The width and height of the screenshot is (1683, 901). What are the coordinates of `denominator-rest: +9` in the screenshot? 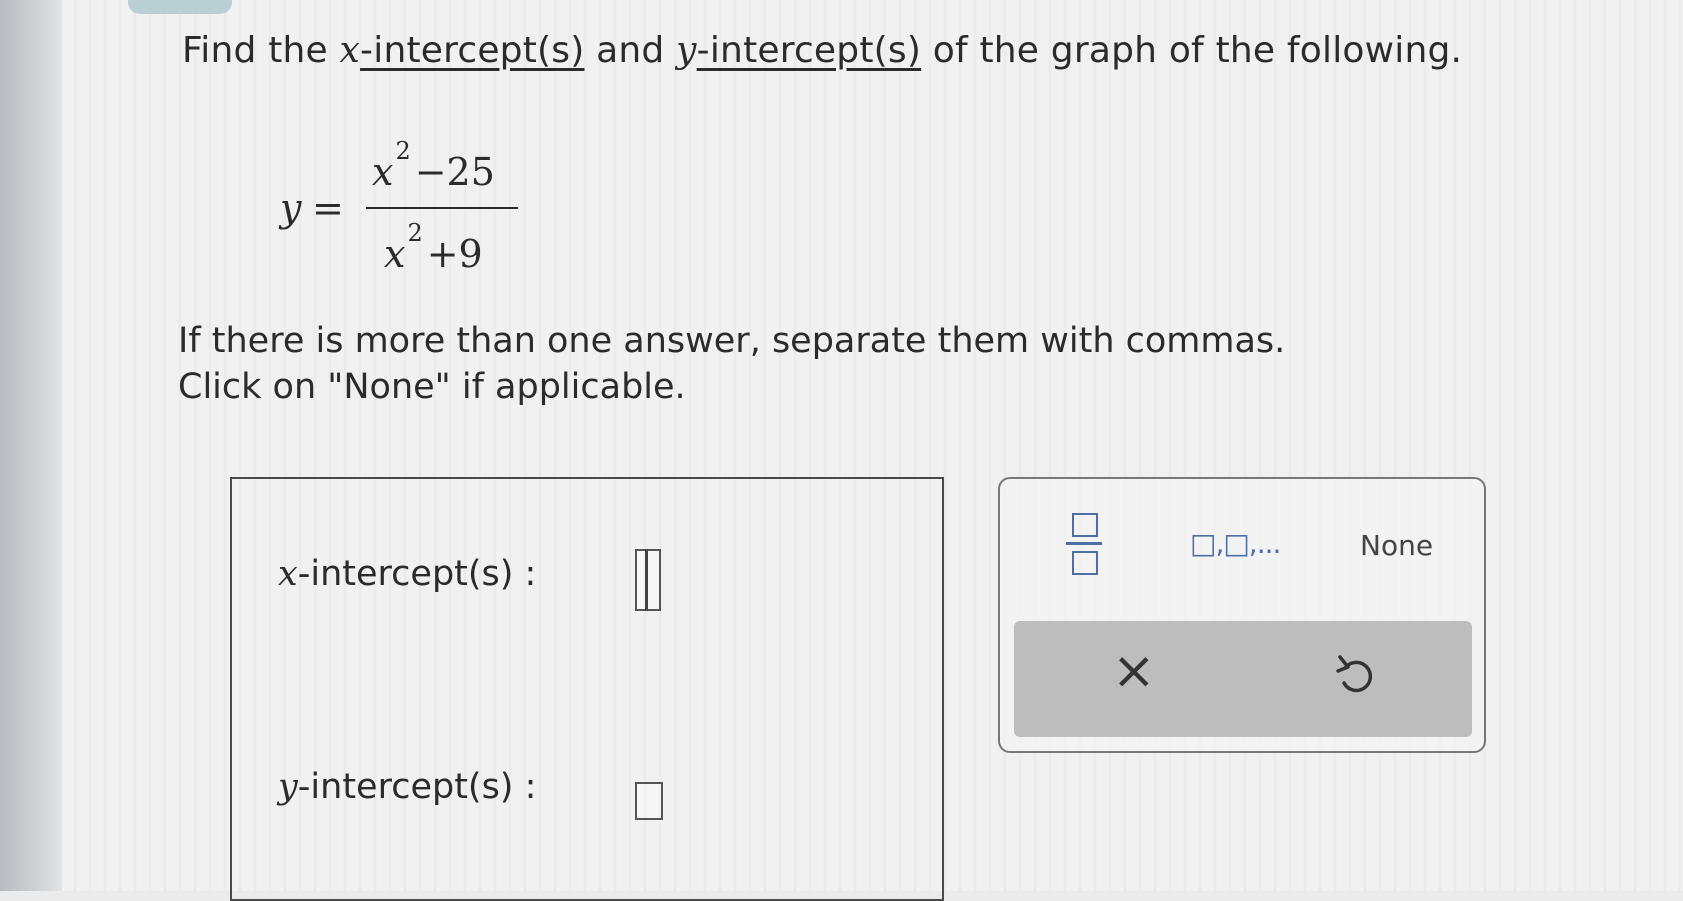 It's located at (454, 254).